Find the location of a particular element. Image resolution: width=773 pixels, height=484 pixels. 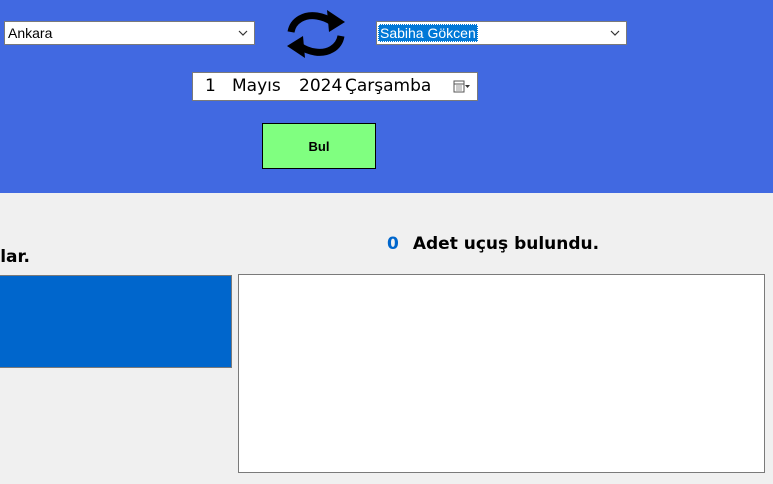

results-count: 0 is located at coordinates (393, 244).